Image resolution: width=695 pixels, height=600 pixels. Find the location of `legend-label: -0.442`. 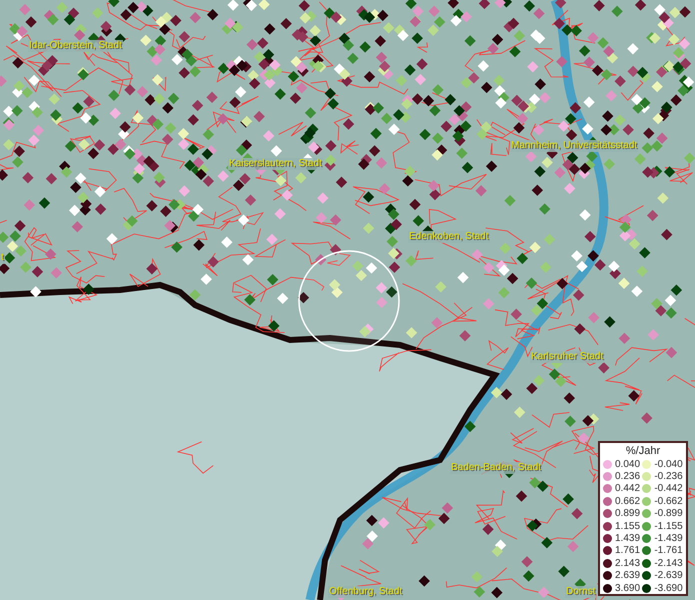

legend-label: -0.442 is located at coordinates (668, 488).